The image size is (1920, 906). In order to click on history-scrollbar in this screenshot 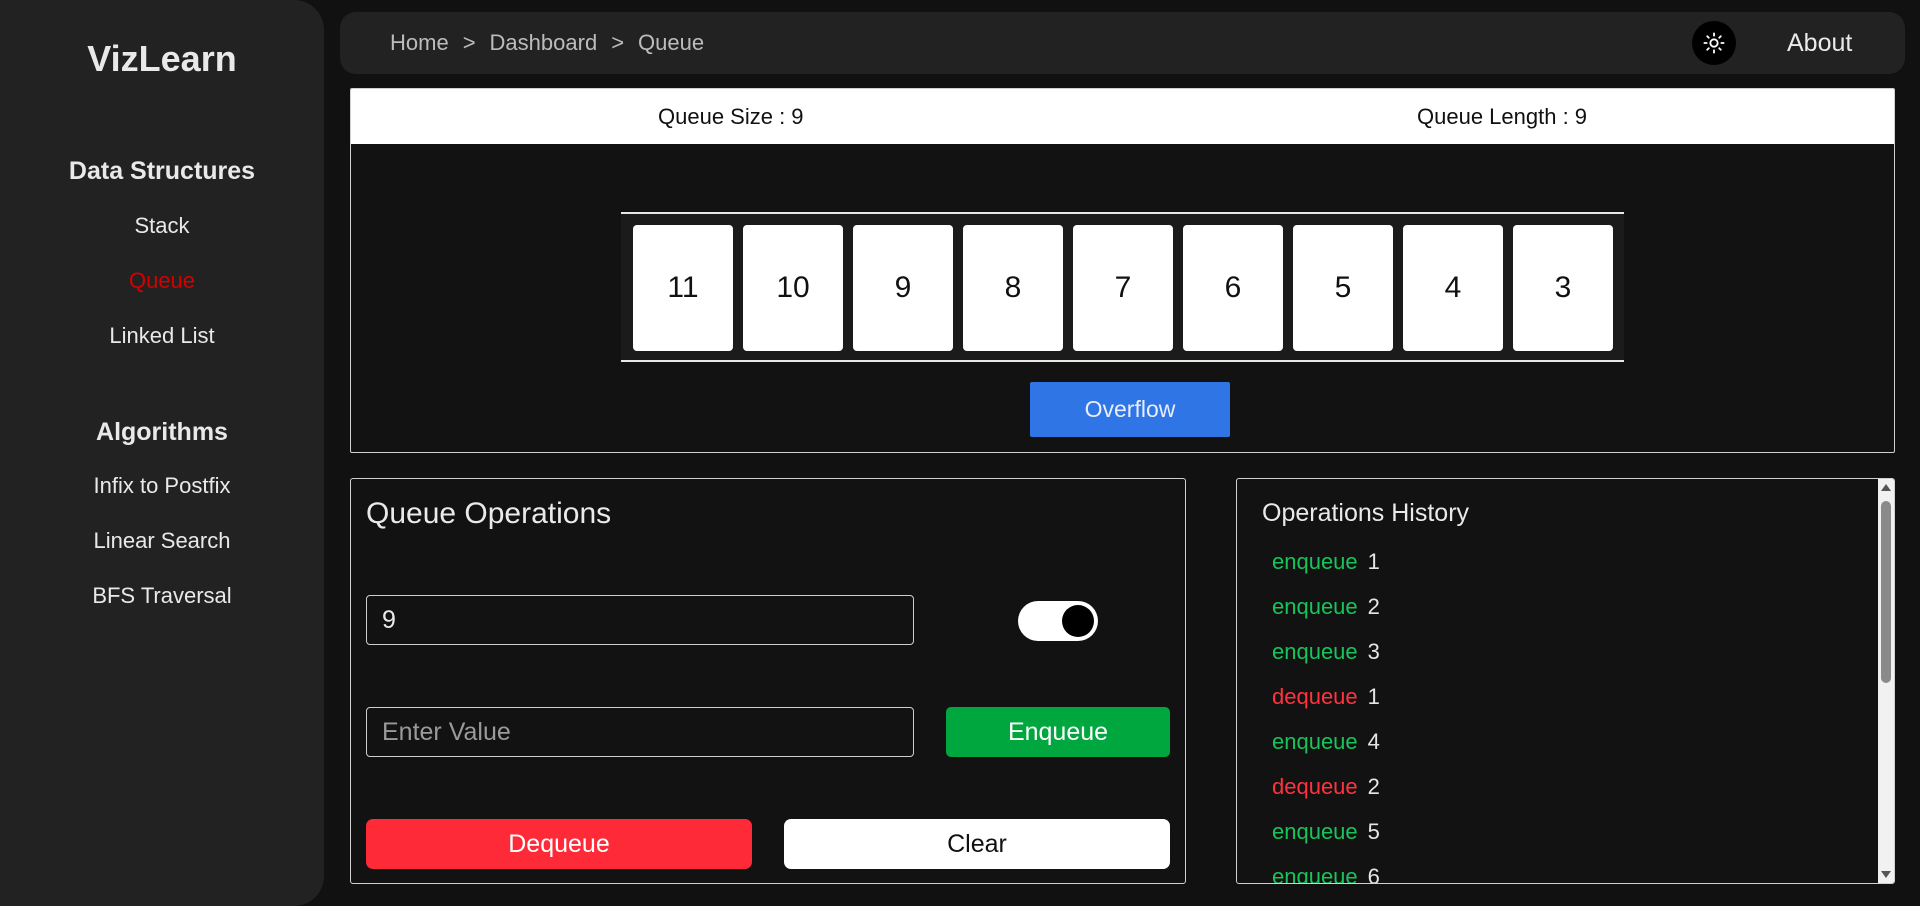, I will do `click(1886, 681)`.